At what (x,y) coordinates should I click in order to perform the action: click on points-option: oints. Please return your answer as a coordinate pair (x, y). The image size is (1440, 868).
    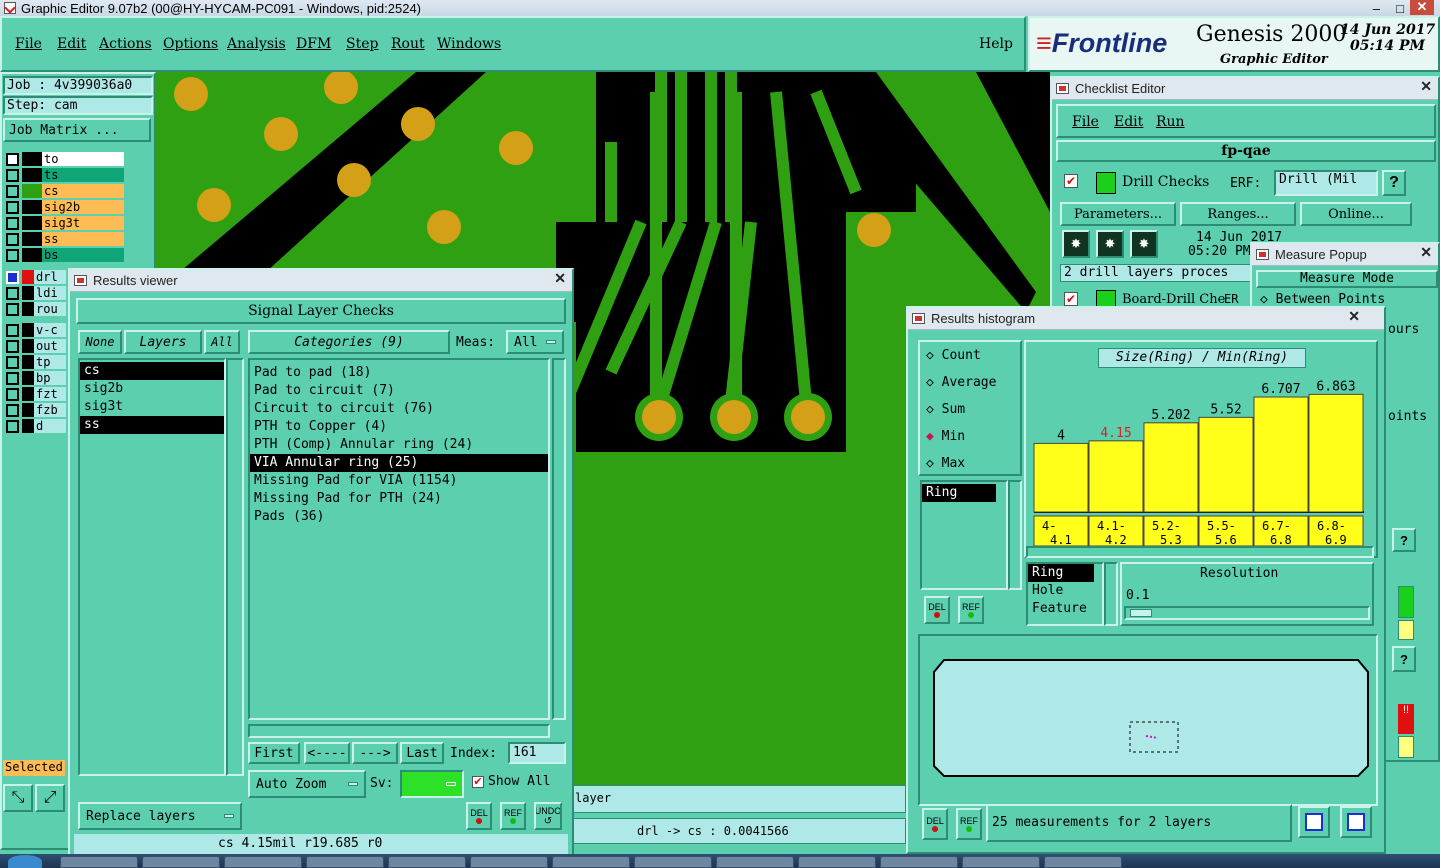
    Looking at the image, I should click on (1407, 416).